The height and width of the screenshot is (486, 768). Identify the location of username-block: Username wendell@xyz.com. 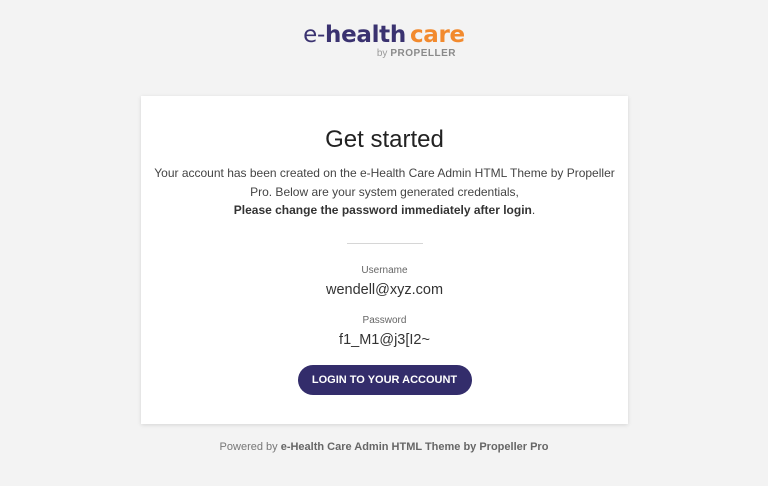
(384, 282).